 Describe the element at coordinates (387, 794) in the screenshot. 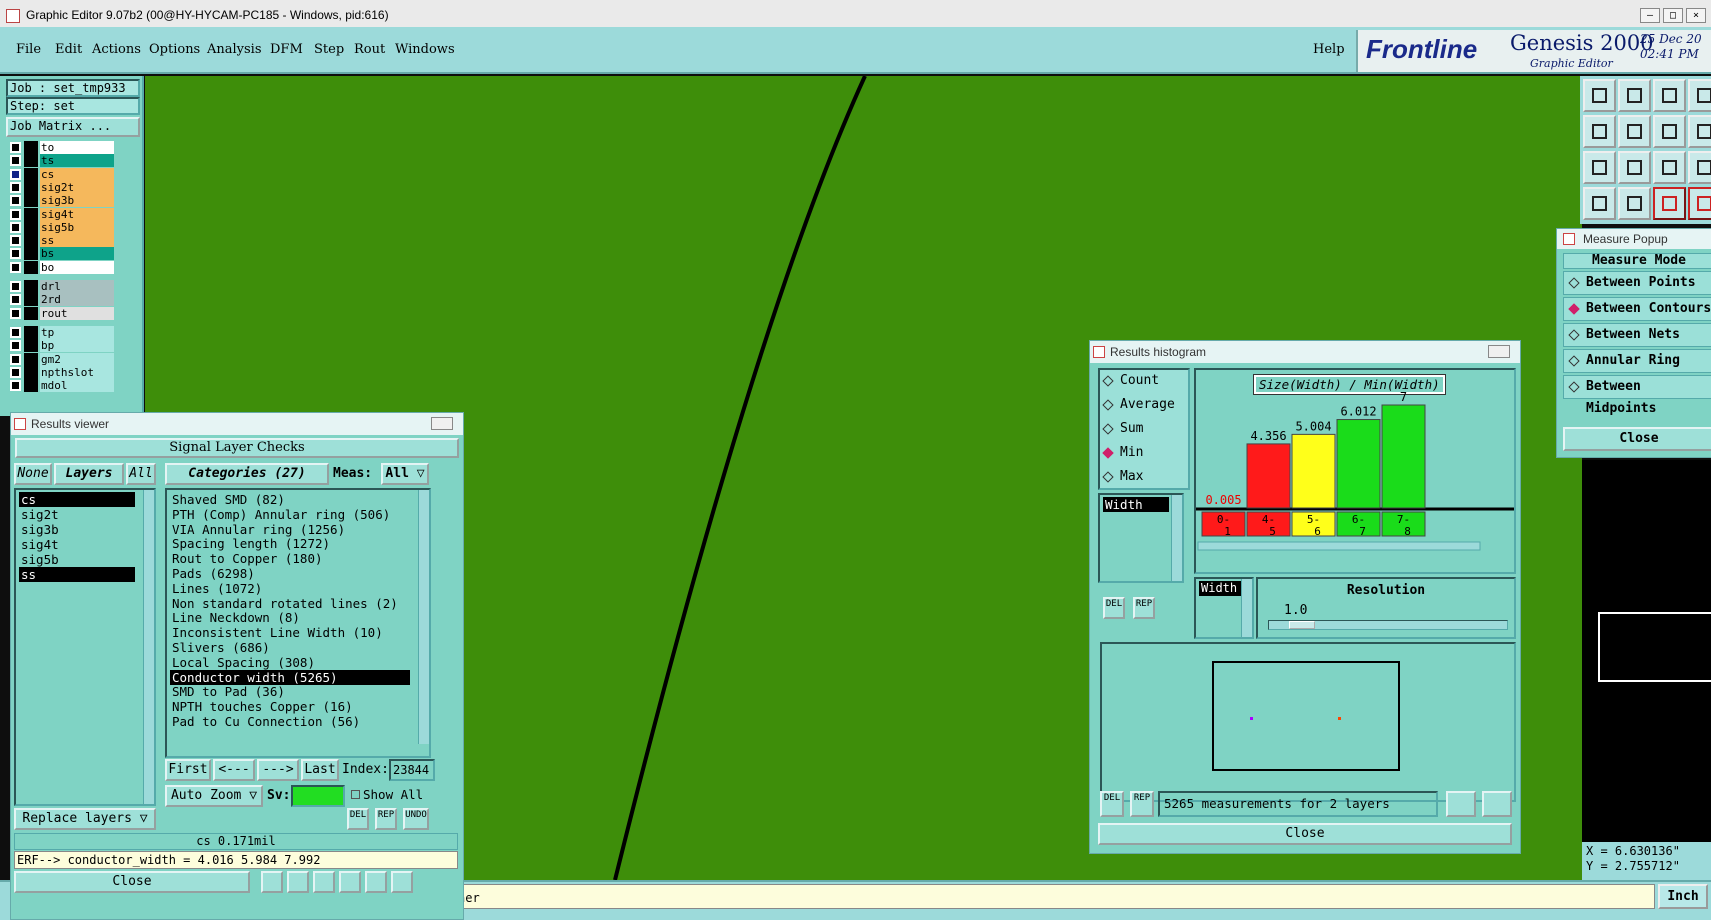

I see `show-all-checkbox: Show All` at that location.